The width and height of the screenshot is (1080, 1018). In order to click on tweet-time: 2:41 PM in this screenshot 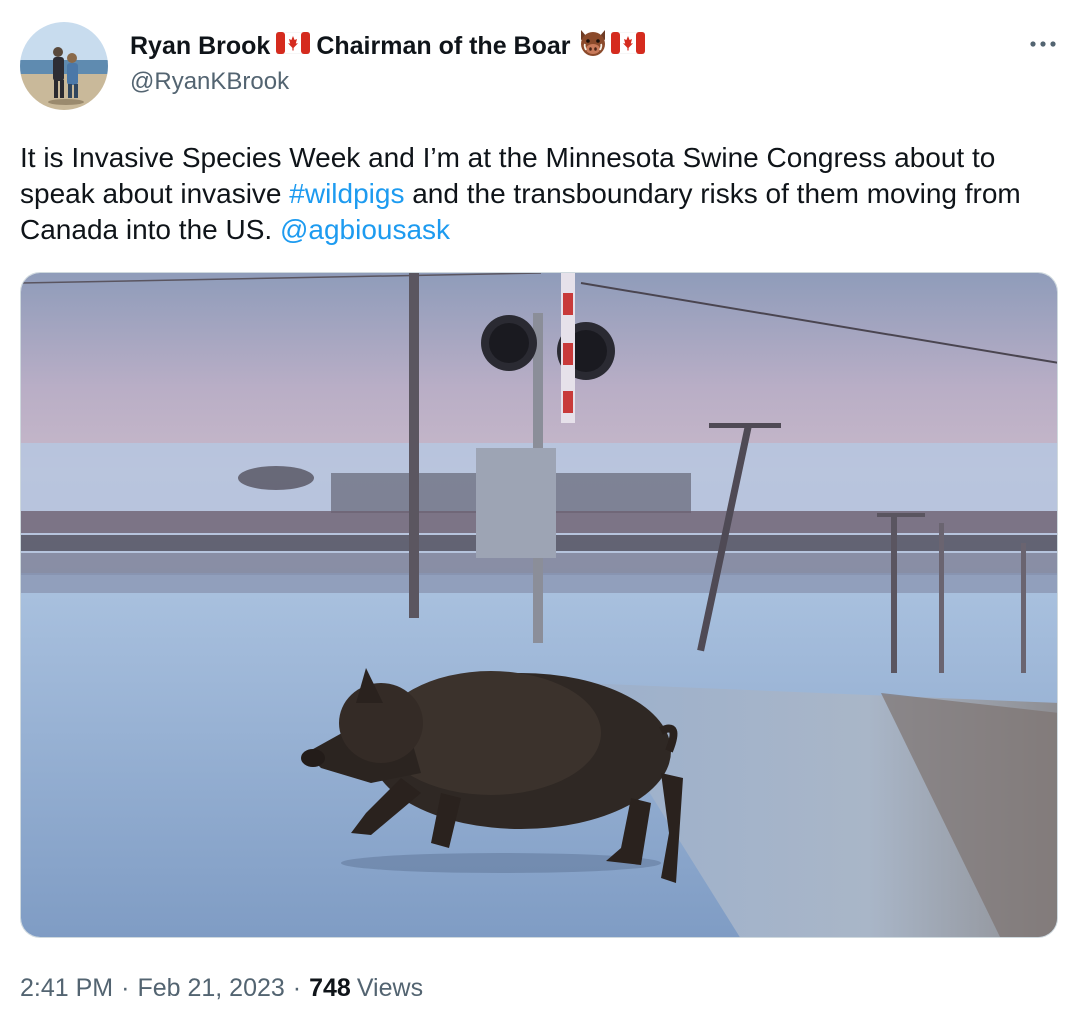, I will do `click(66, 988)`.